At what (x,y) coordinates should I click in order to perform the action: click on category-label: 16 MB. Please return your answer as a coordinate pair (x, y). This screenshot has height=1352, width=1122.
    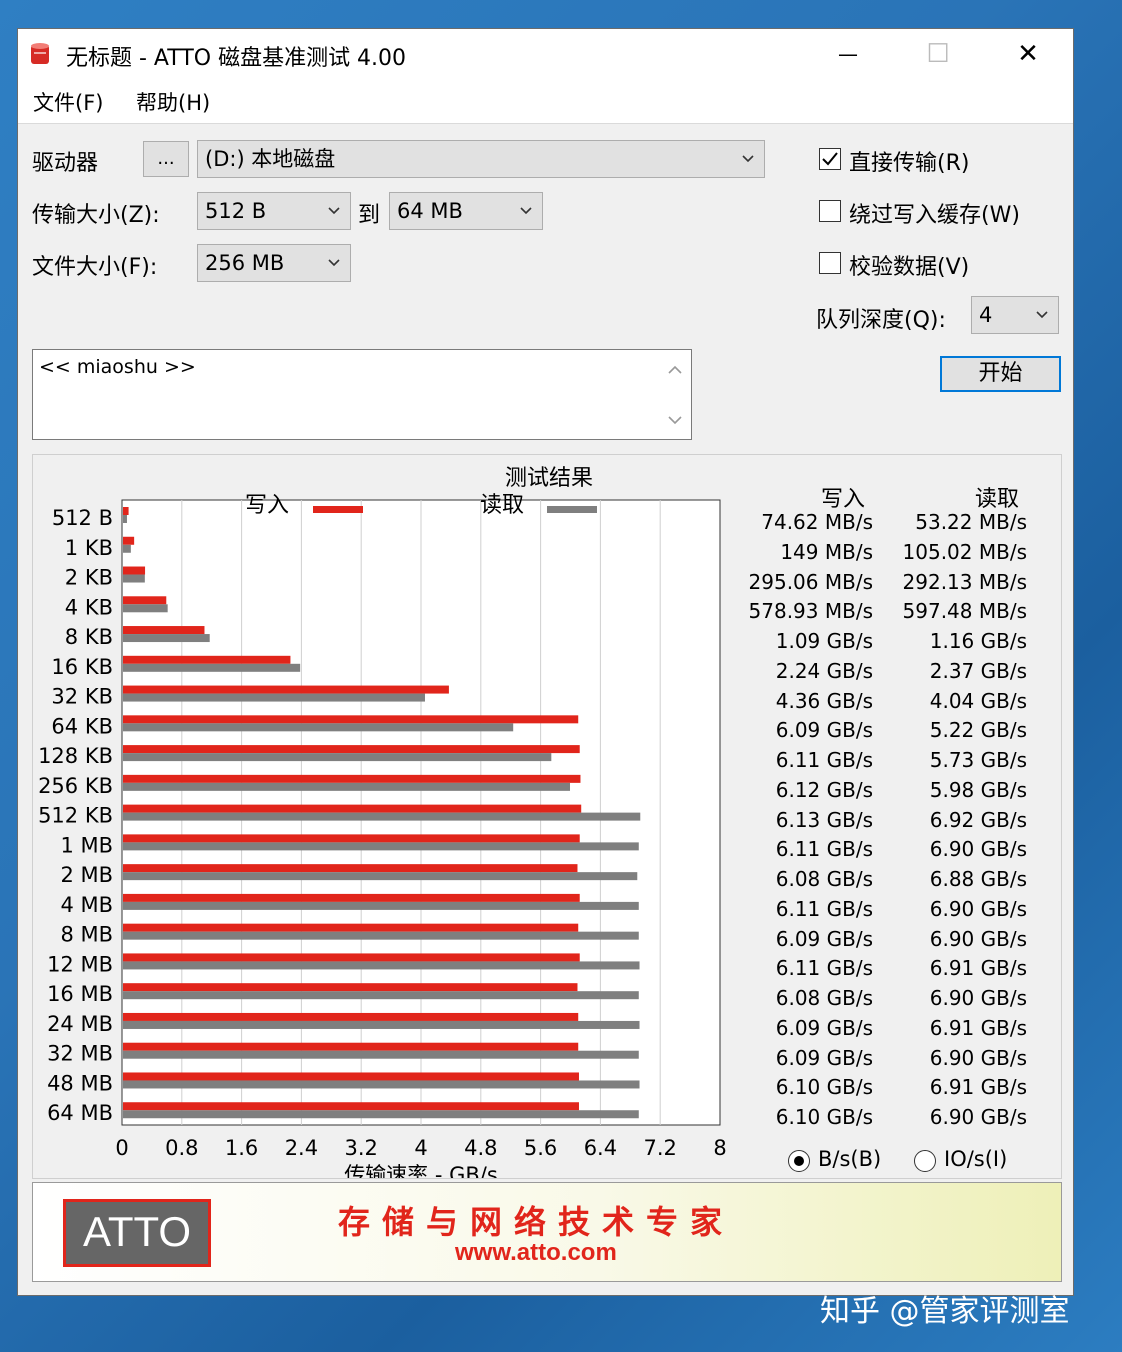
    Looking at the image, I should click on (80, 994).